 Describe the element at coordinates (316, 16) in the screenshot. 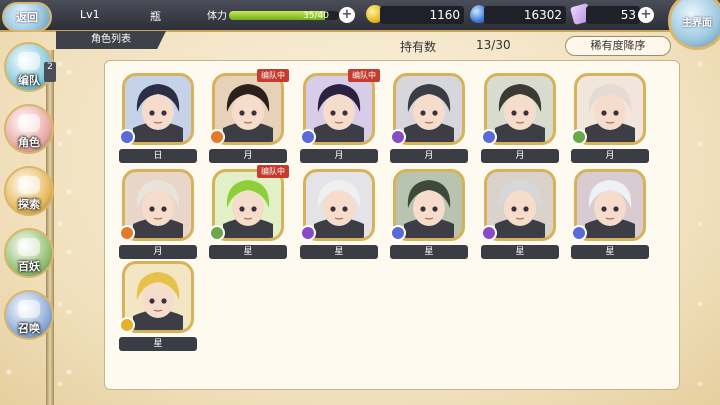

I see `stamina-value: 35/40` at that location.